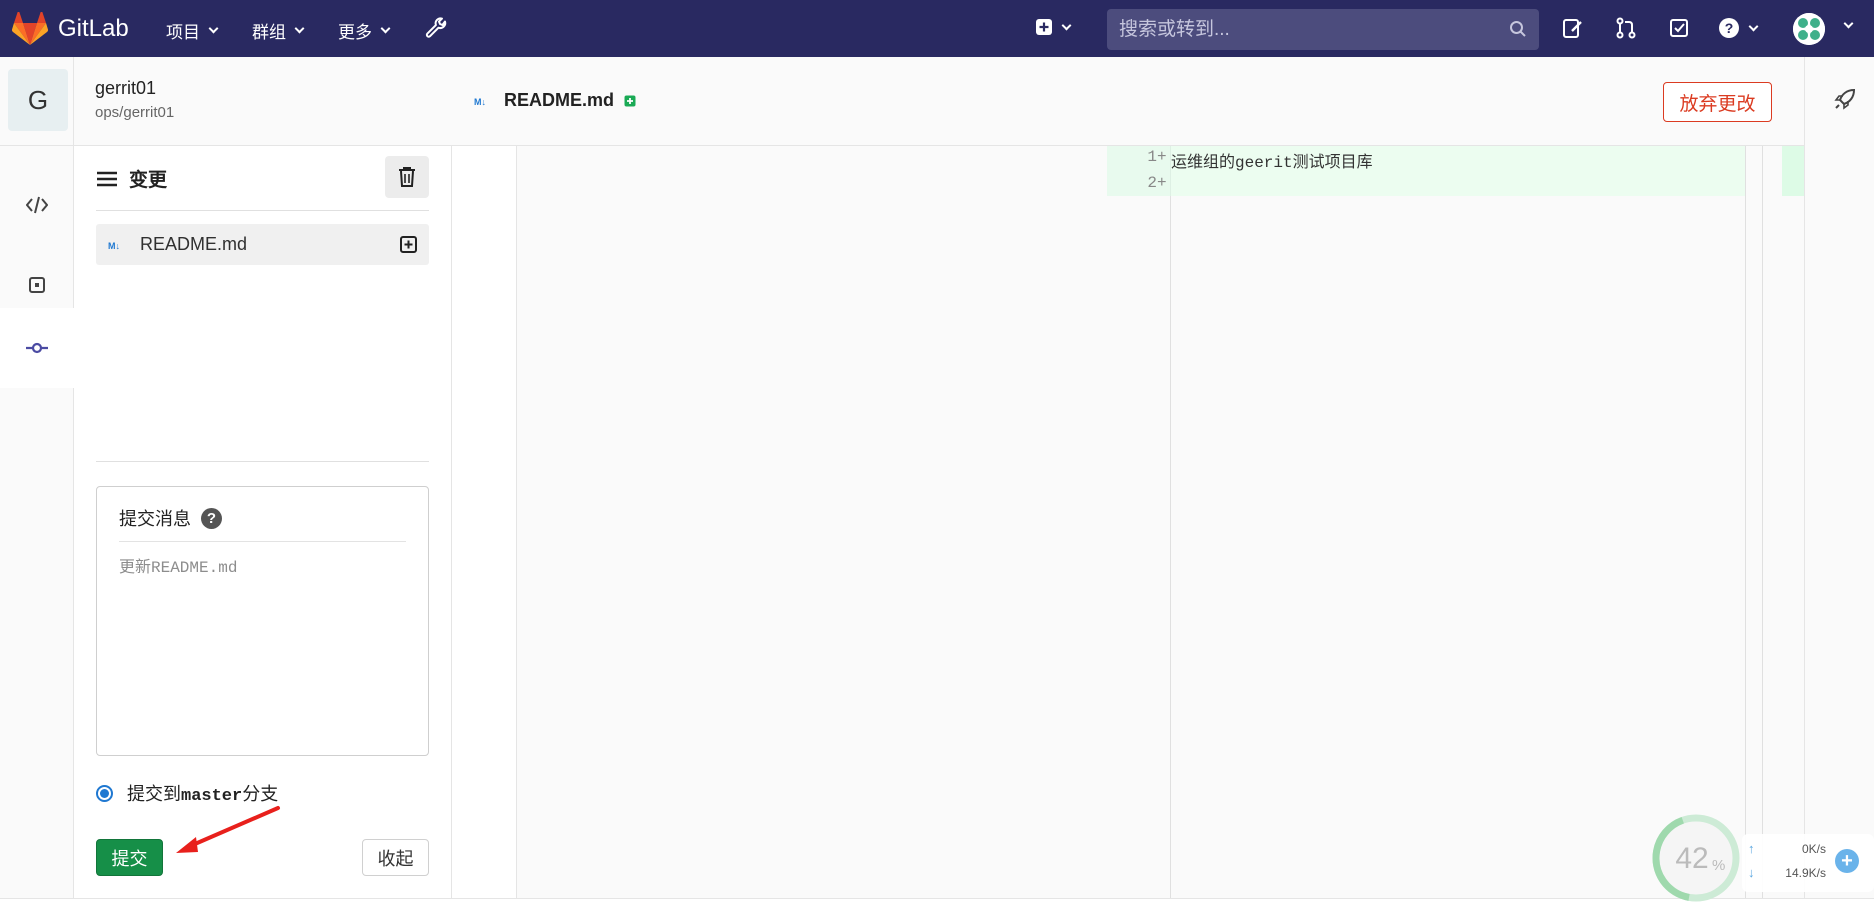 The width and height of the screenshot is (1874, 913). I want to click on wrench-icon, so click(437, 28).